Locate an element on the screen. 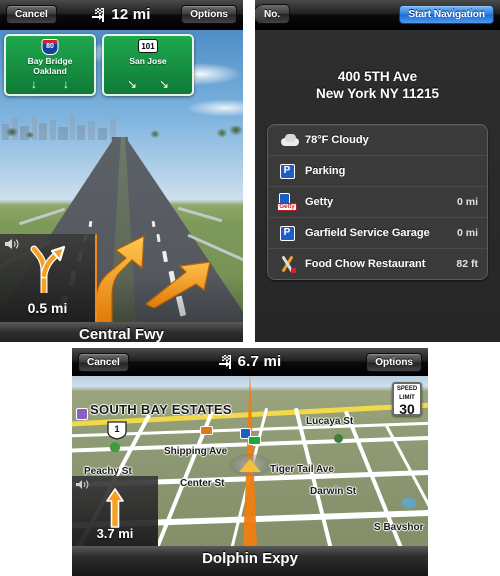 Image resolution: width=500 pixels, height=576 pixels. back-button: No. is located at coordinates (275, 14).